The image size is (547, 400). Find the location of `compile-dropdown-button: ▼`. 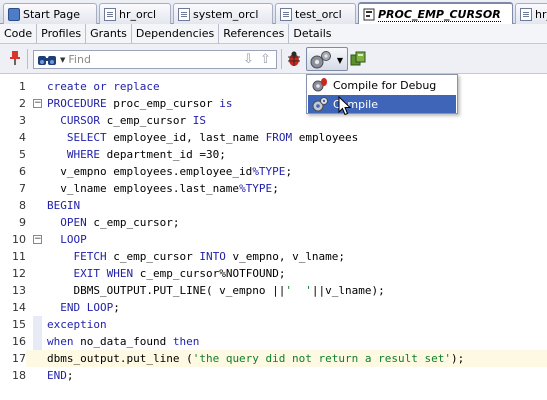

compile-dropdown-button: ▼ is located at coordinates (327, 59).